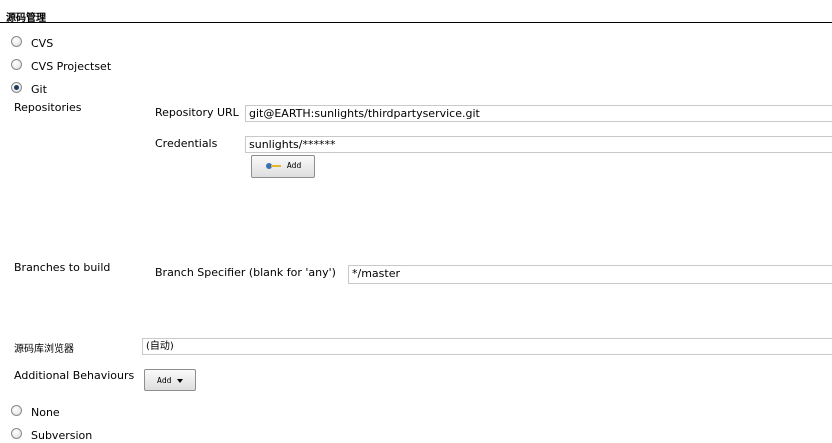 The height and width of the screenshot is (443, 832). Describe the element at coordinates (71, 66) in the screenshot. I see `scm-option-cvs-projectset-label: CVS Projectset` at that location.